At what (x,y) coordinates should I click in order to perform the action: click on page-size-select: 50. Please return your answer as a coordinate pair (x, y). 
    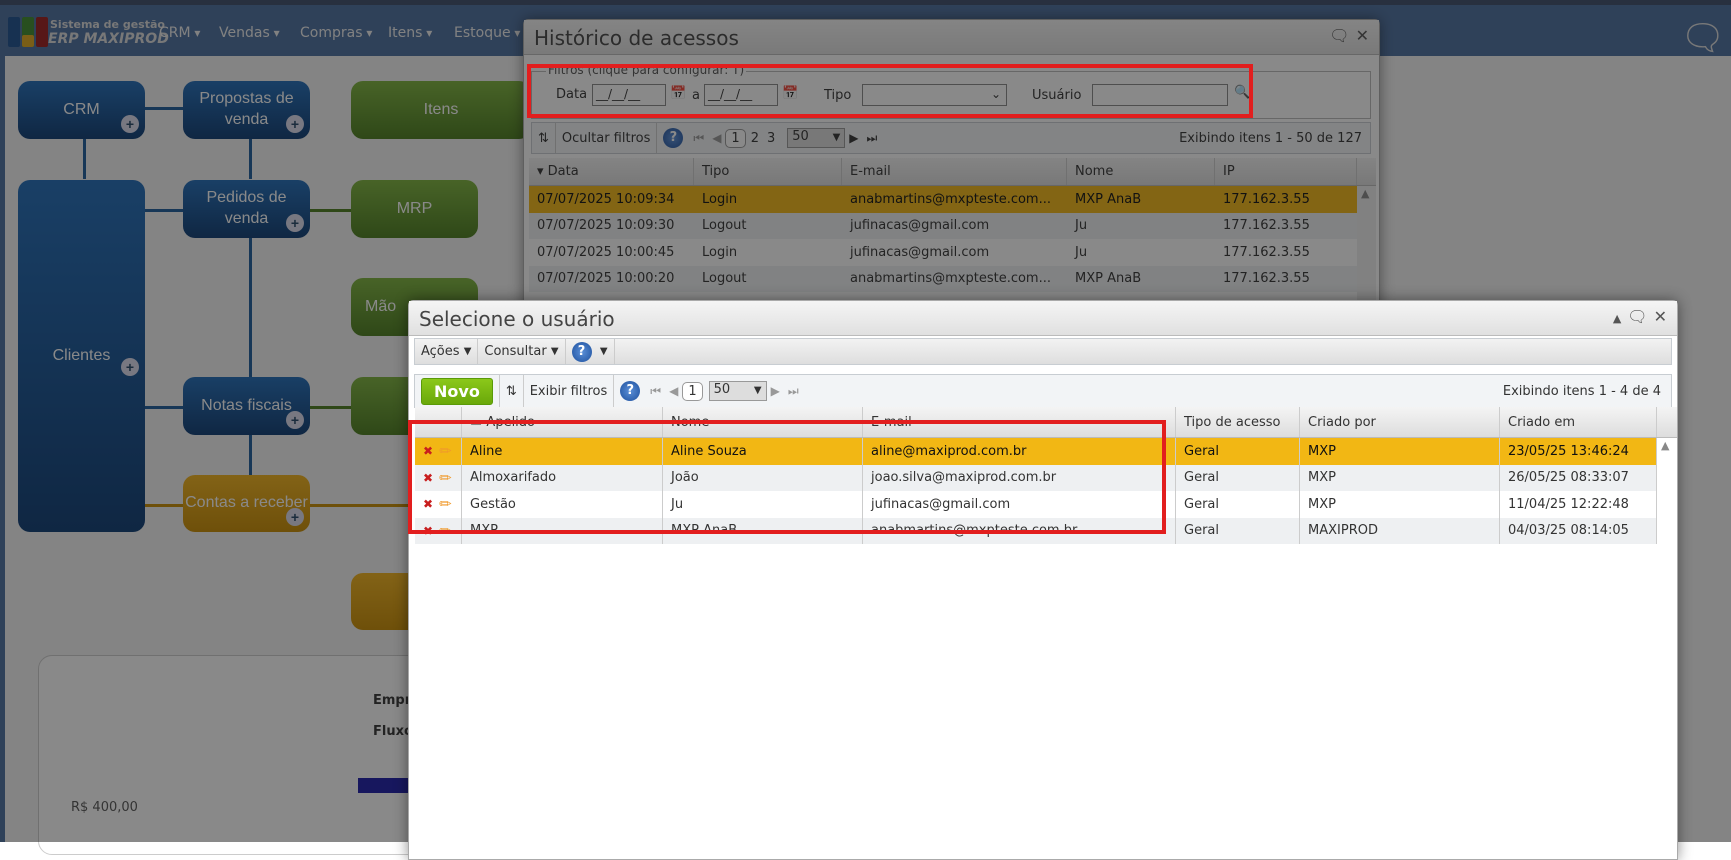
    Looking at the image, I should click on (737, 391).